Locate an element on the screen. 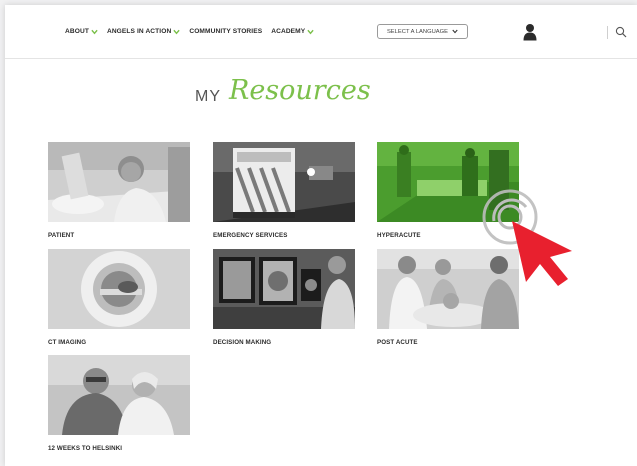  resource-card-ct-imaging: CT IMAGING is located at coordinates (119, 297).